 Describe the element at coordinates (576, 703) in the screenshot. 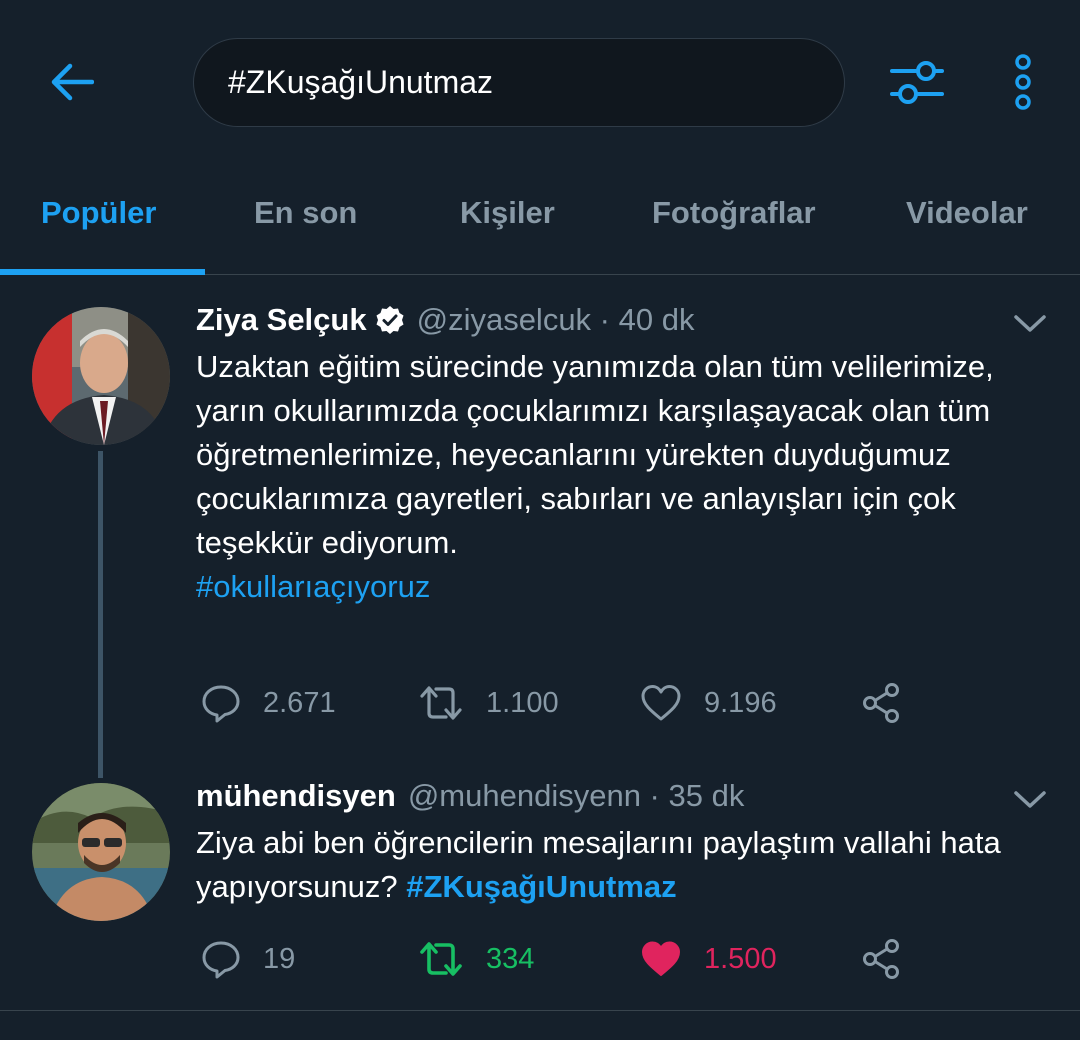

I see `tweet-actions: 2.671 1.100 9.196` at that location.